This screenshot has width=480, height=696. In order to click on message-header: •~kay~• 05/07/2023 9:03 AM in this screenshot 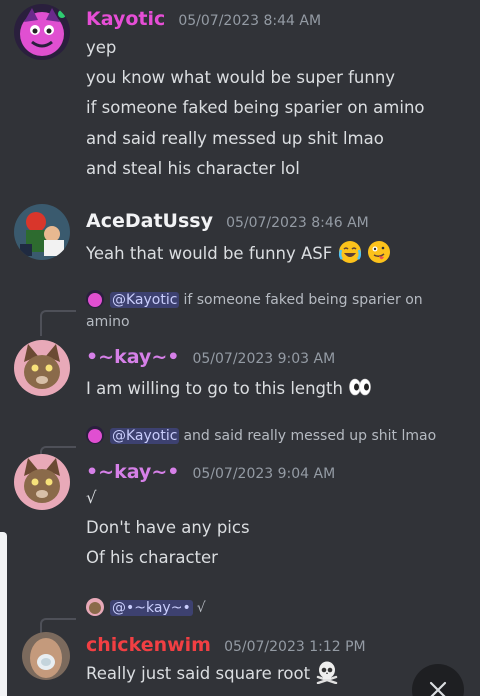, I will do `click(210, 357)`.